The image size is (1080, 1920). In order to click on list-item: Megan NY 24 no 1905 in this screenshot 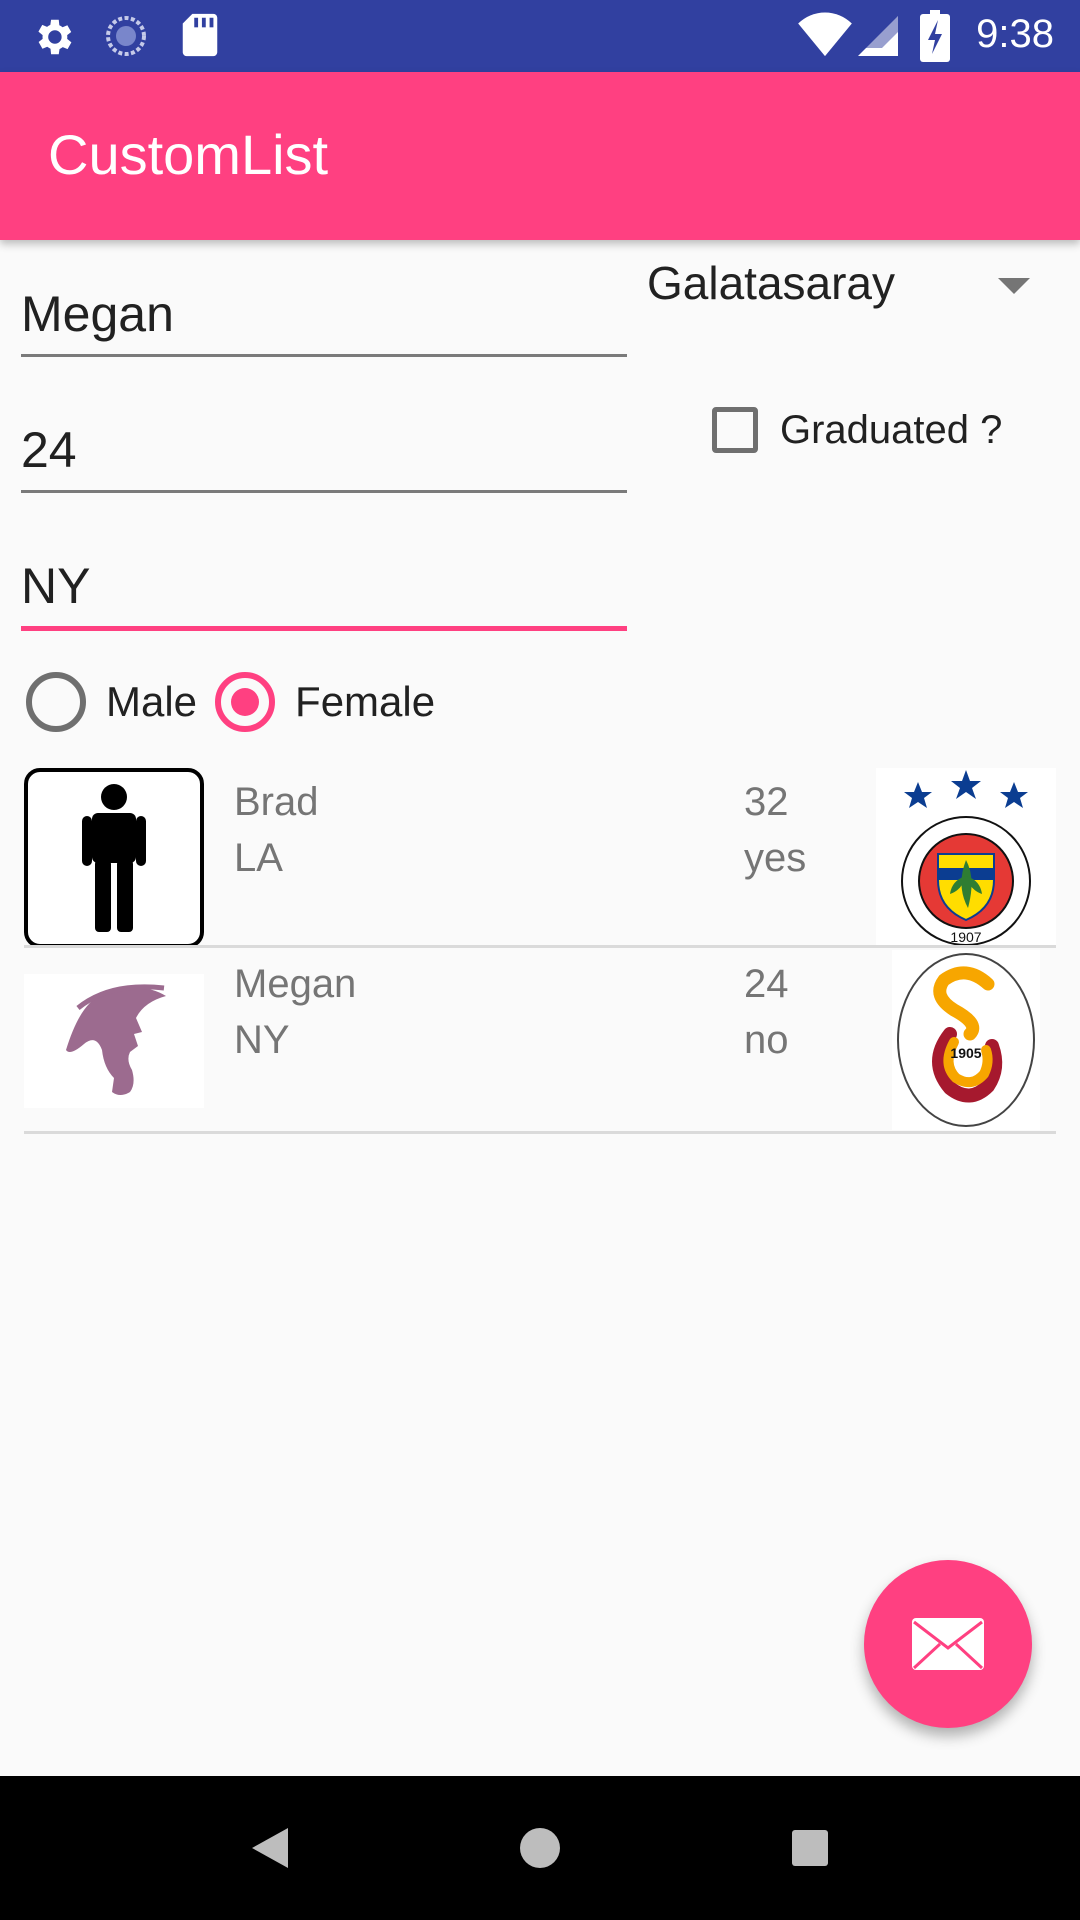, I will do `click(540, 1042)`.